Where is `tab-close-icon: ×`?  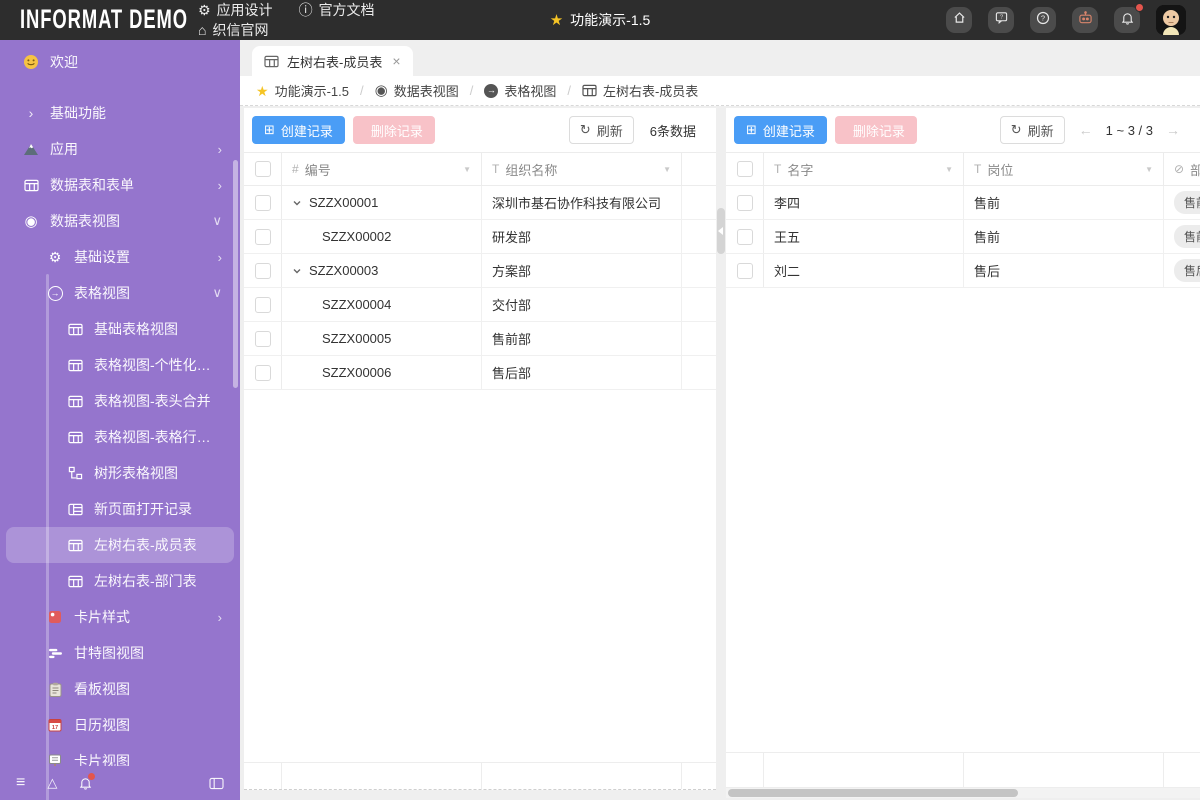
tab-close-icon: × is located at coordinates (396, 61).